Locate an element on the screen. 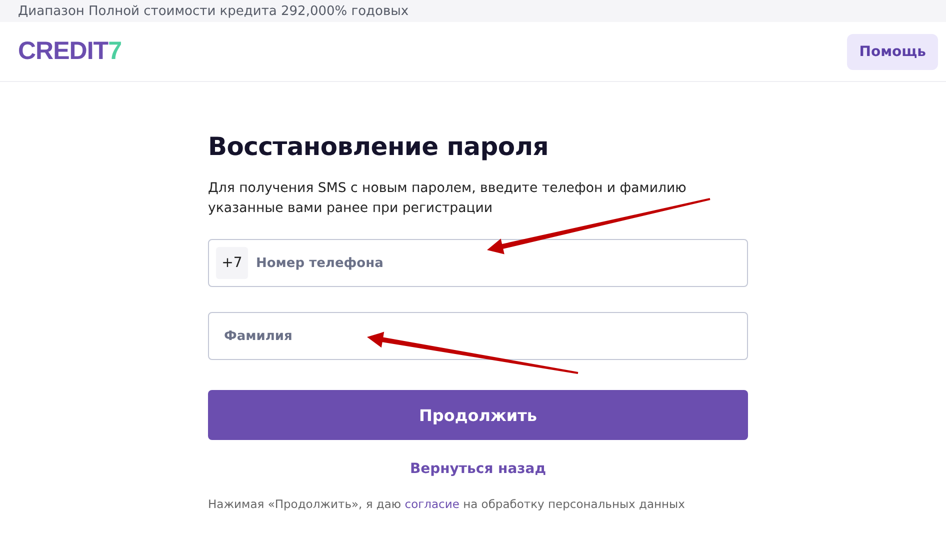  back-link: Вернуться назад is located at coordinates (478, 469).